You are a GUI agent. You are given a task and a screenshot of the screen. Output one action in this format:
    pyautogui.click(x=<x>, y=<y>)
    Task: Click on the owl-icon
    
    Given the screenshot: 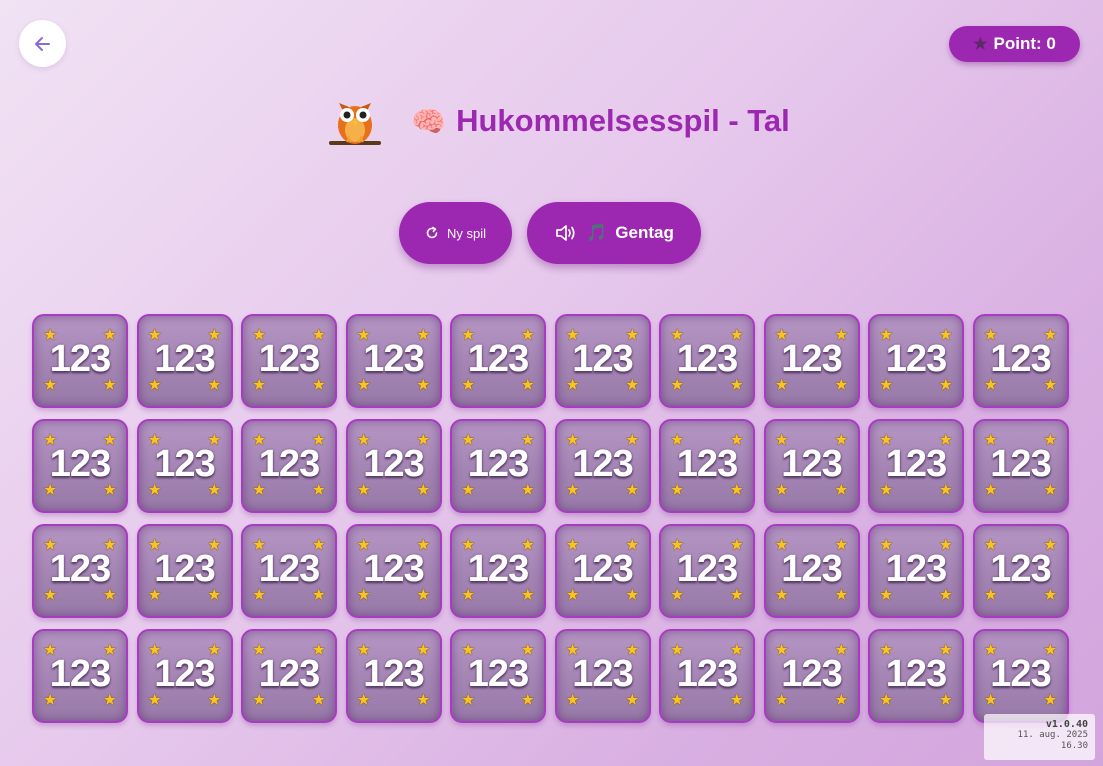 What is the action you would take?
    pyautogui.click(x=355, y=124)
    